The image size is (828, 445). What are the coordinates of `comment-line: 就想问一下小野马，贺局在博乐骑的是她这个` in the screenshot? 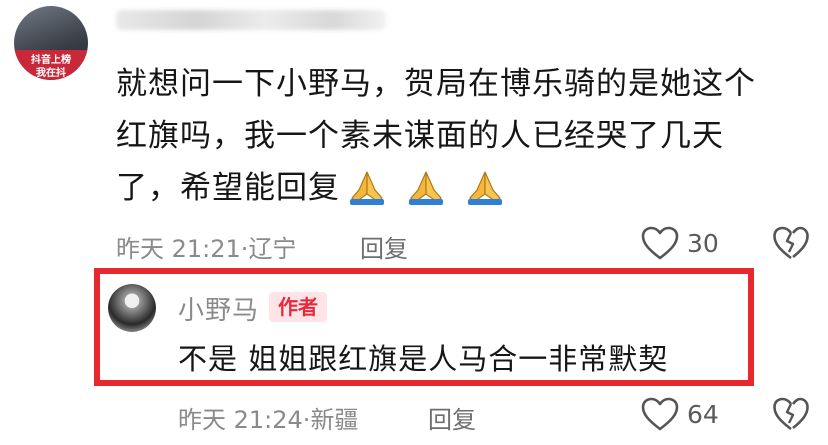 It's located at (436, 84).